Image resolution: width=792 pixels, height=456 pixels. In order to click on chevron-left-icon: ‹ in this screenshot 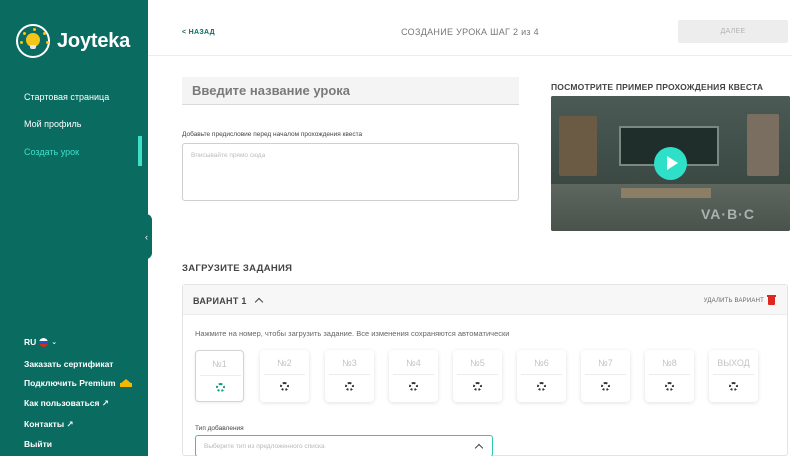, I will do `click(146, 236)`.